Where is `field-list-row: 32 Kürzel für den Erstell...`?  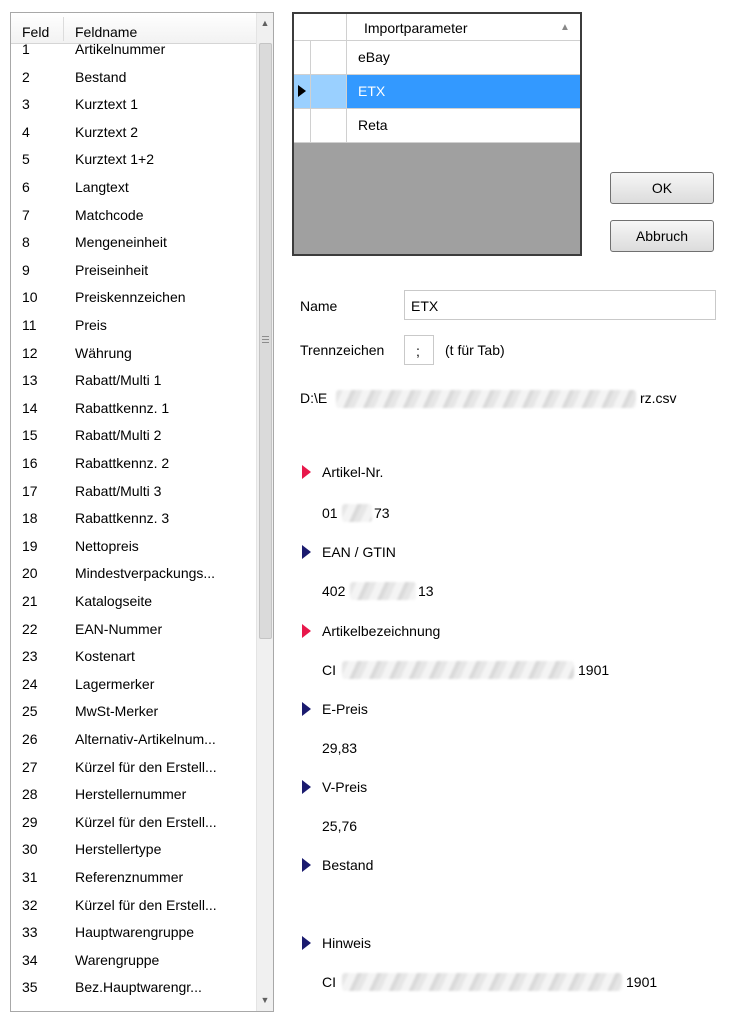 field-list-row: 32 Kürzel für den Erstell... is located at coordinates (134, 910).